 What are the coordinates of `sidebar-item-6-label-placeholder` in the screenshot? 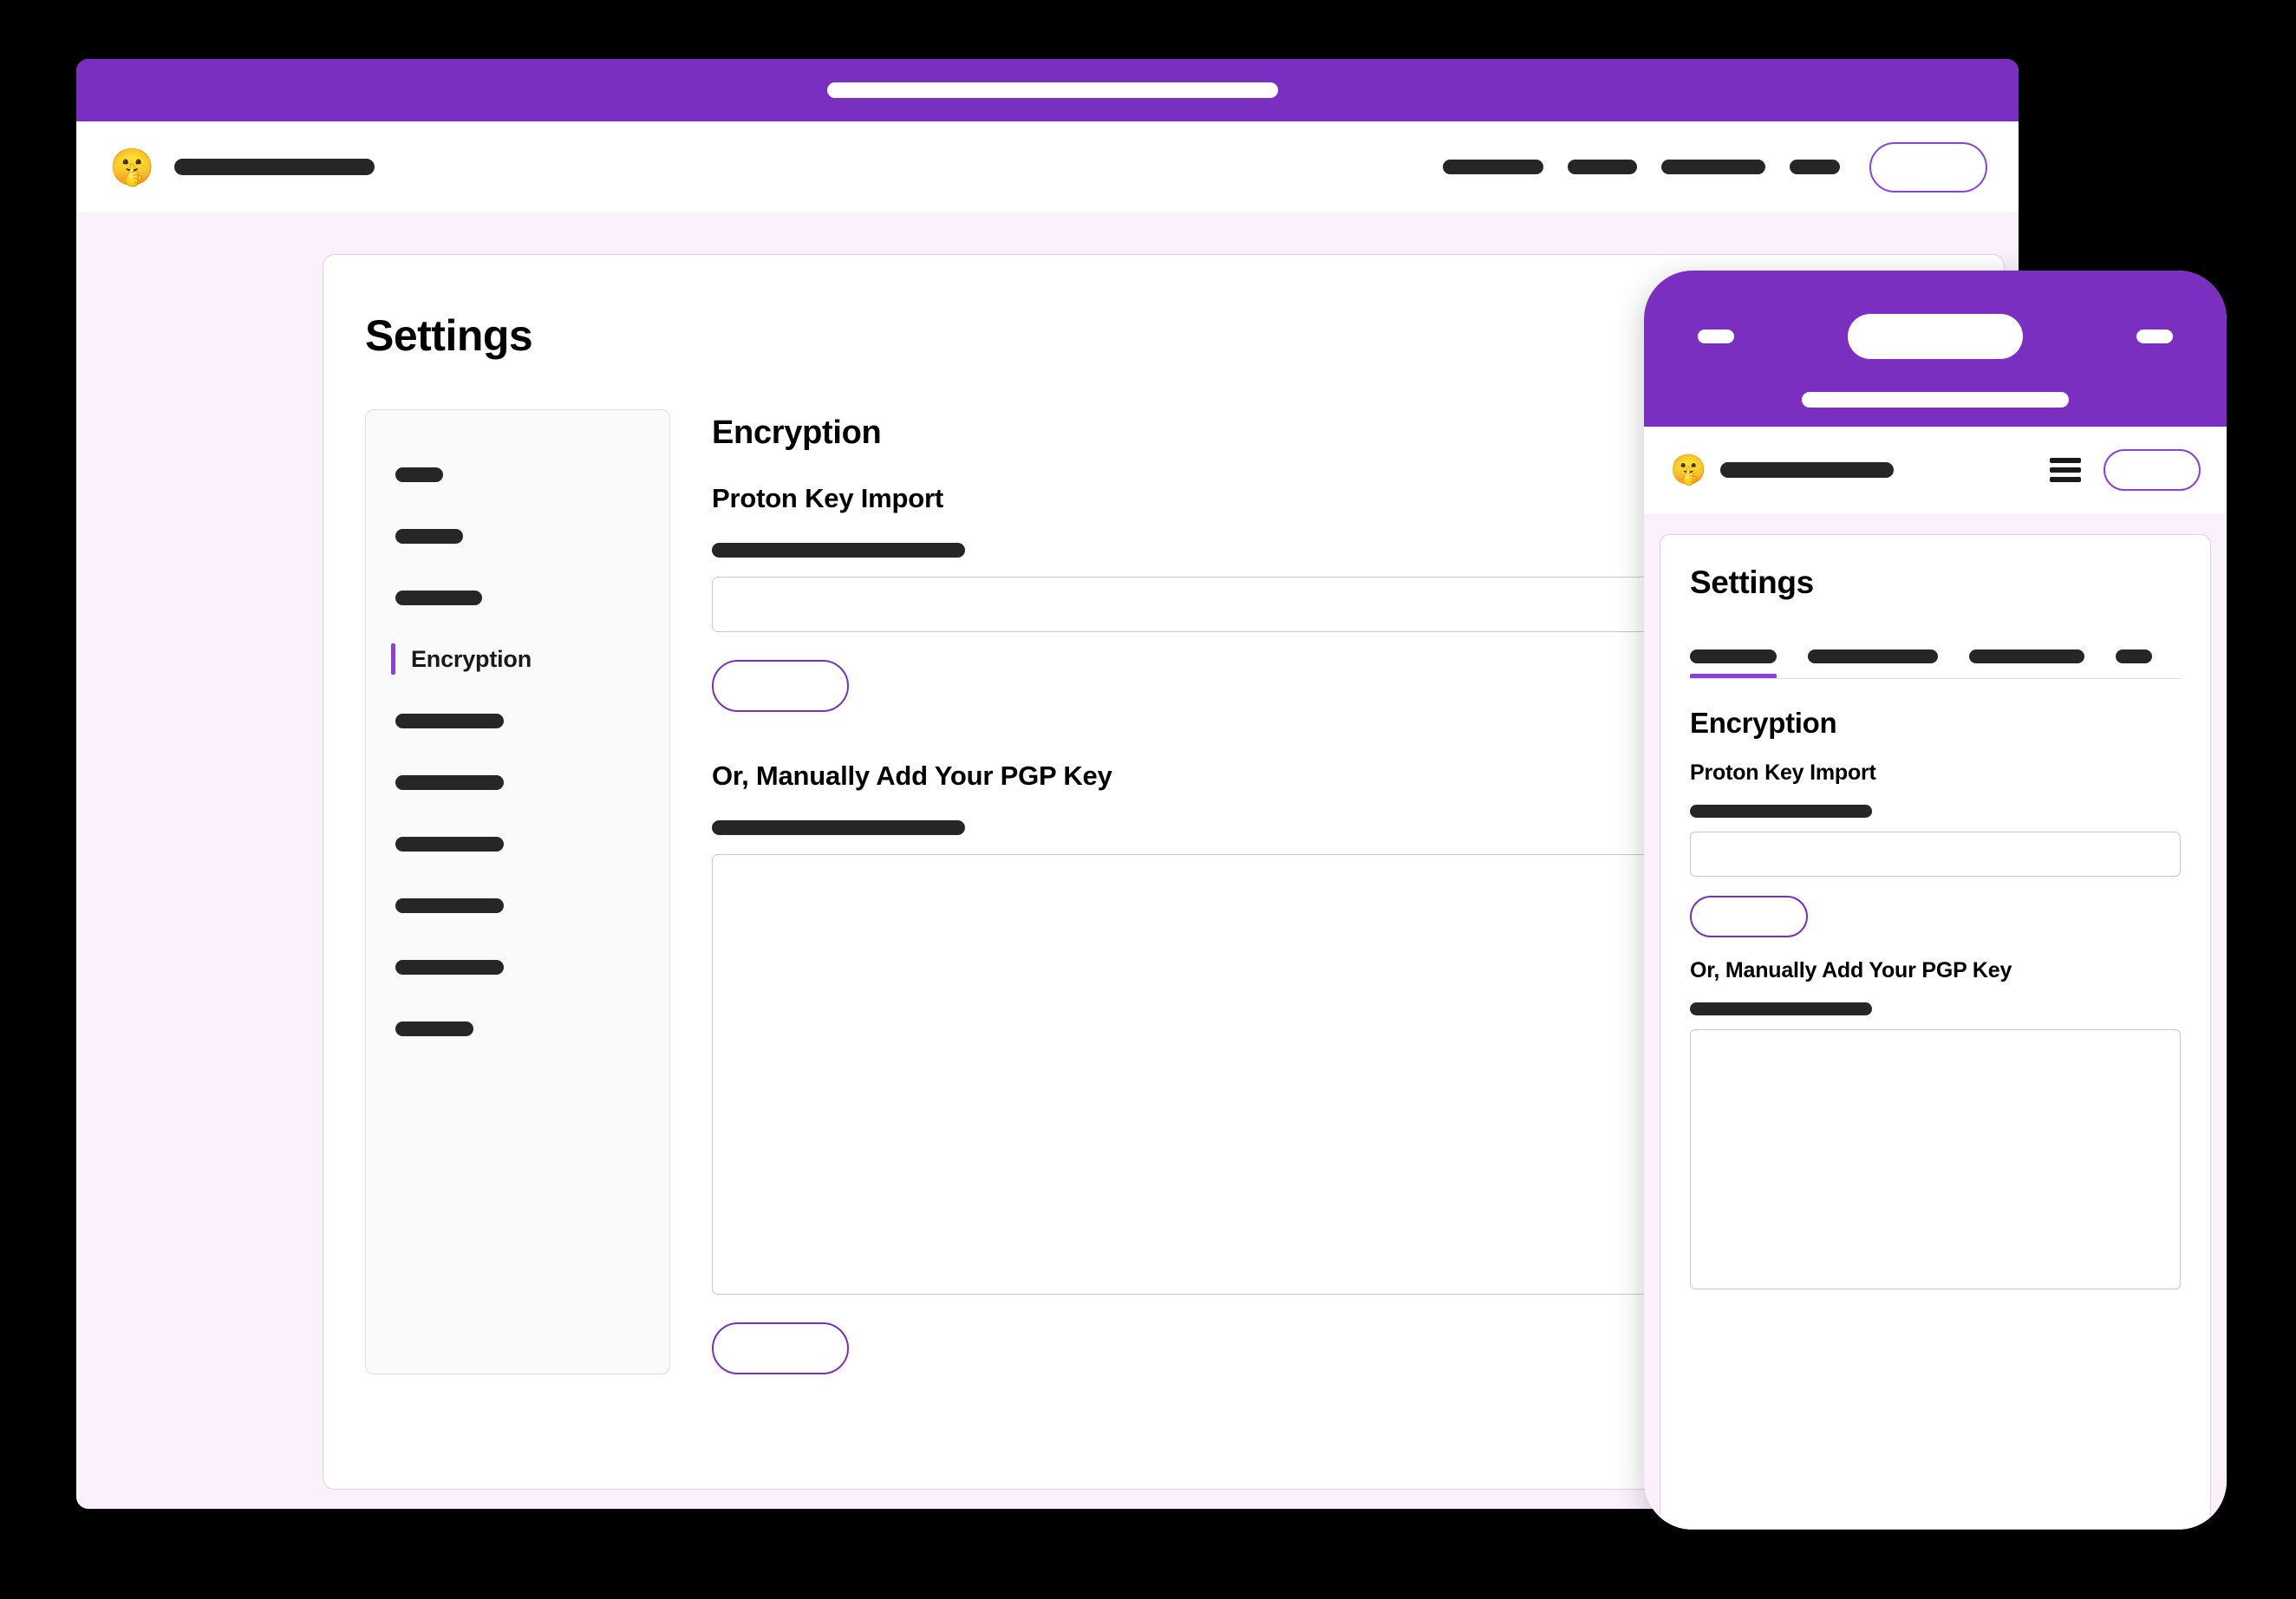 It's located at (449, 782).